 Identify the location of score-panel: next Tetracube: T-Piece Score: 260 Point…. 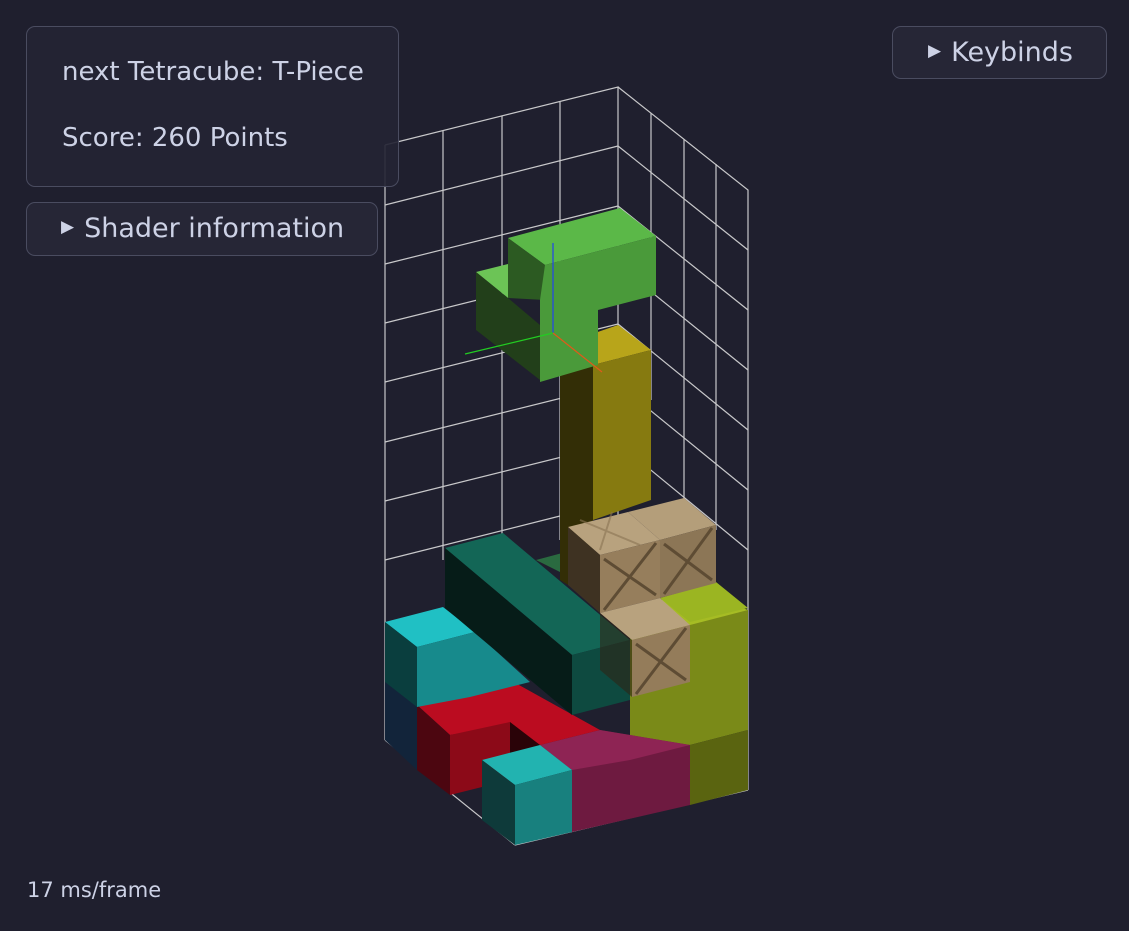
(212, 106).